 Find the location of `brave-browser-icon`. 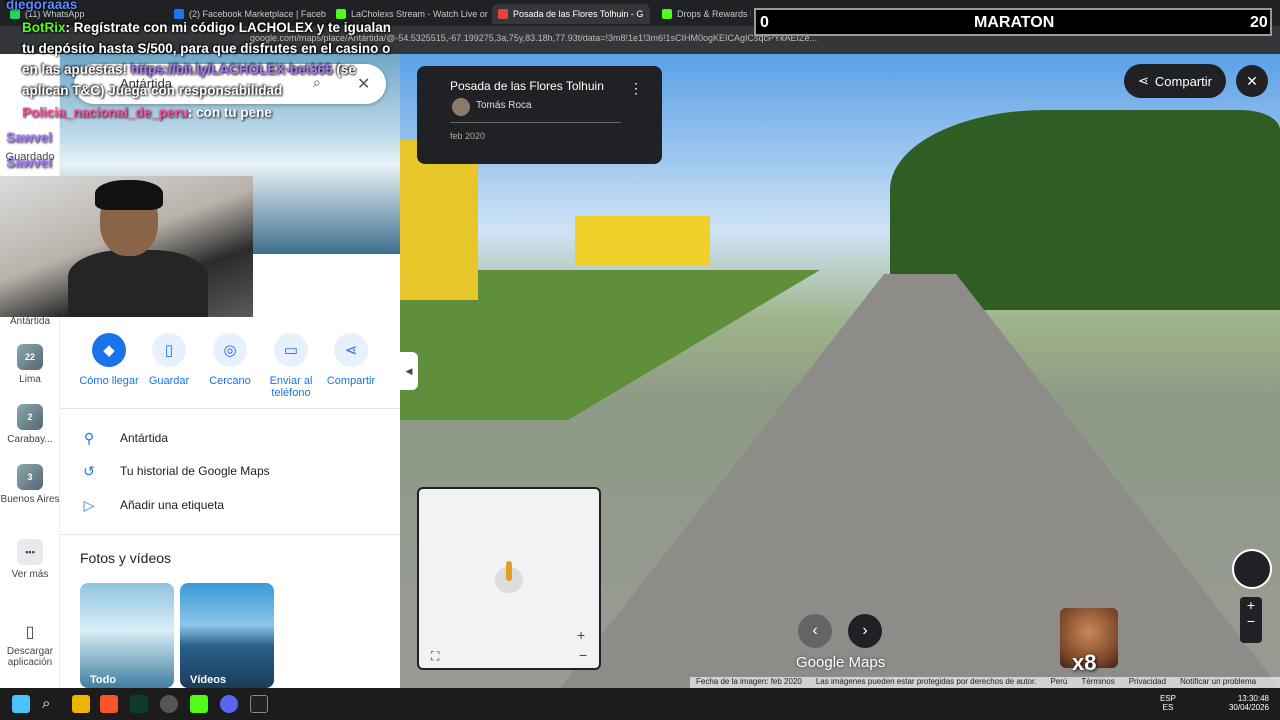

brave-browser-icon is located at coordinates (109, 704).